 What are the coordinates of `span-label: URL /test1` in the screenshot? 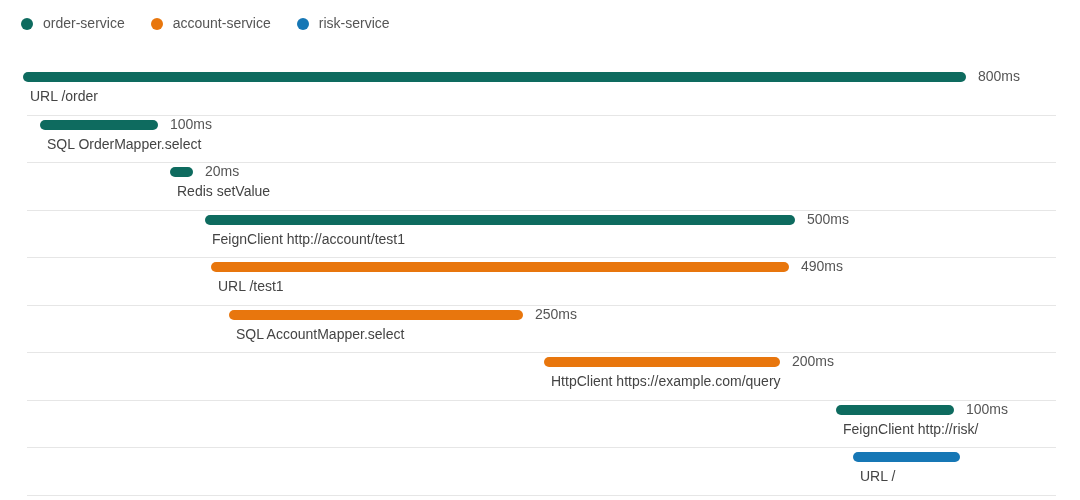 It's located at (251, 286).